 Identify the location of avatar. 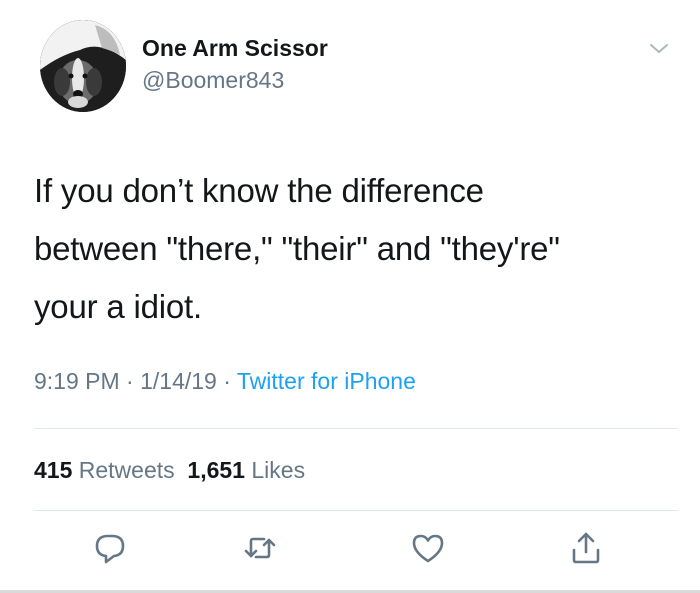
(83, 66).